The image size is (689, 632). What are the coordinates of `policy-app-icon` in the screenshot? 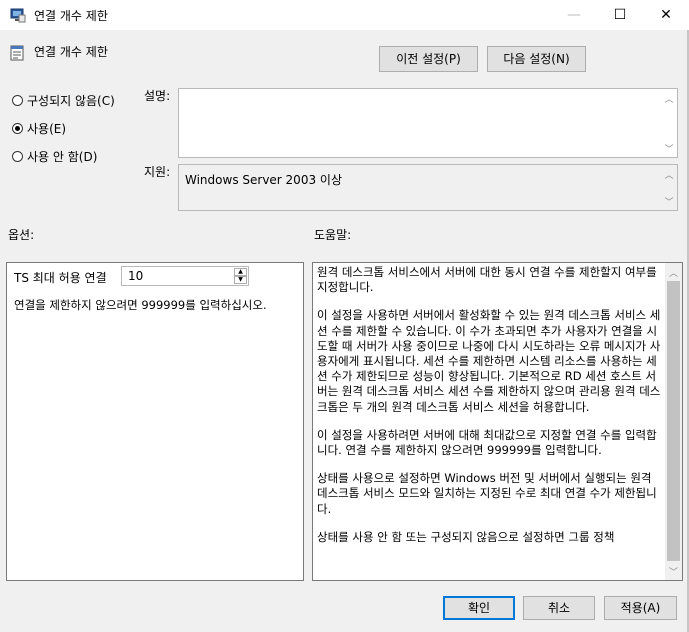 It's located at (18, 15).